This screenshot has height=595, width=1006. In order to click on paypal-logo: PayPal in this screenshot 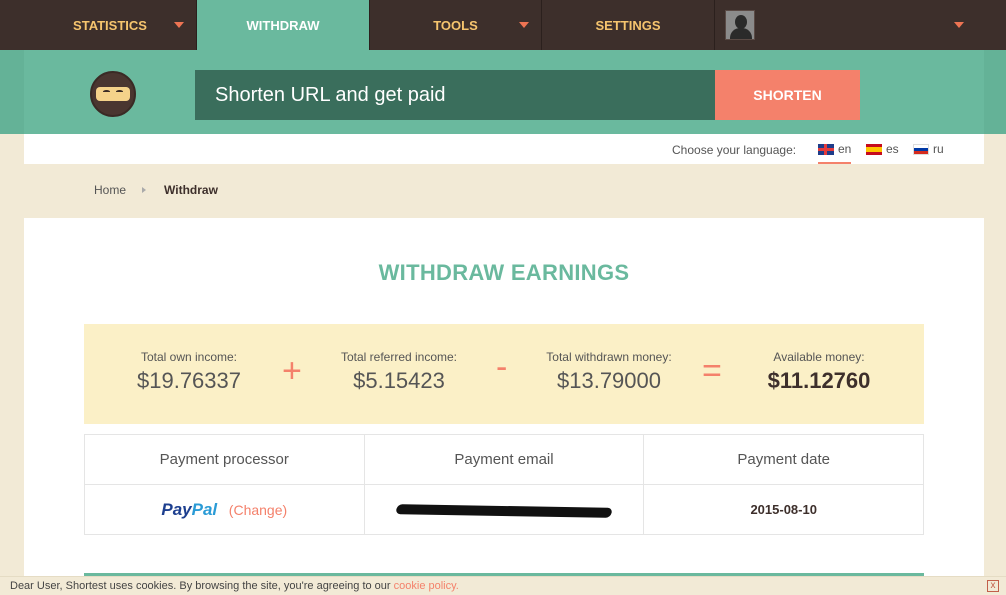, I will do `click(189, 509)`.